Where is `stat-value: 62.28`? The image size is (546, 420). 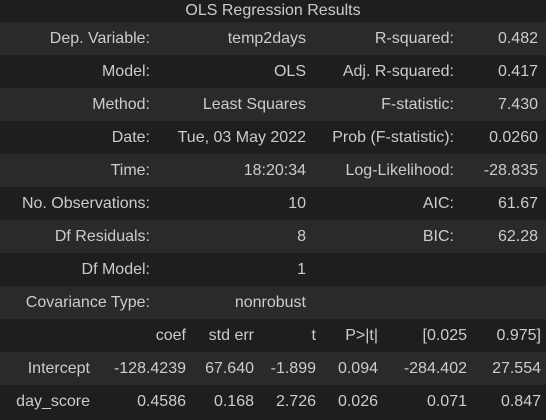
stat-value: 62.28 is located at coordinates (504, 236).